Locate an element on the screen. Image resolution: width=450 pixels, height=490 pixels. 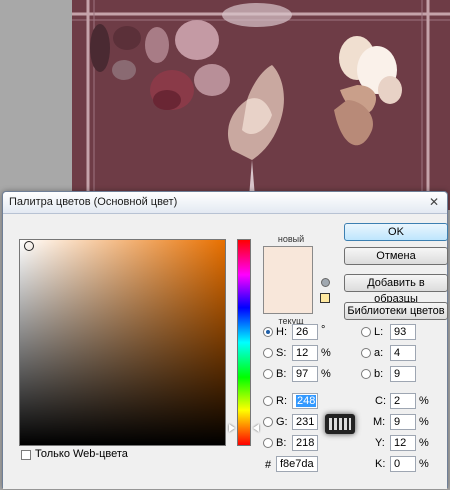
magenta-input: 9 is located at coordinates (403, 422).